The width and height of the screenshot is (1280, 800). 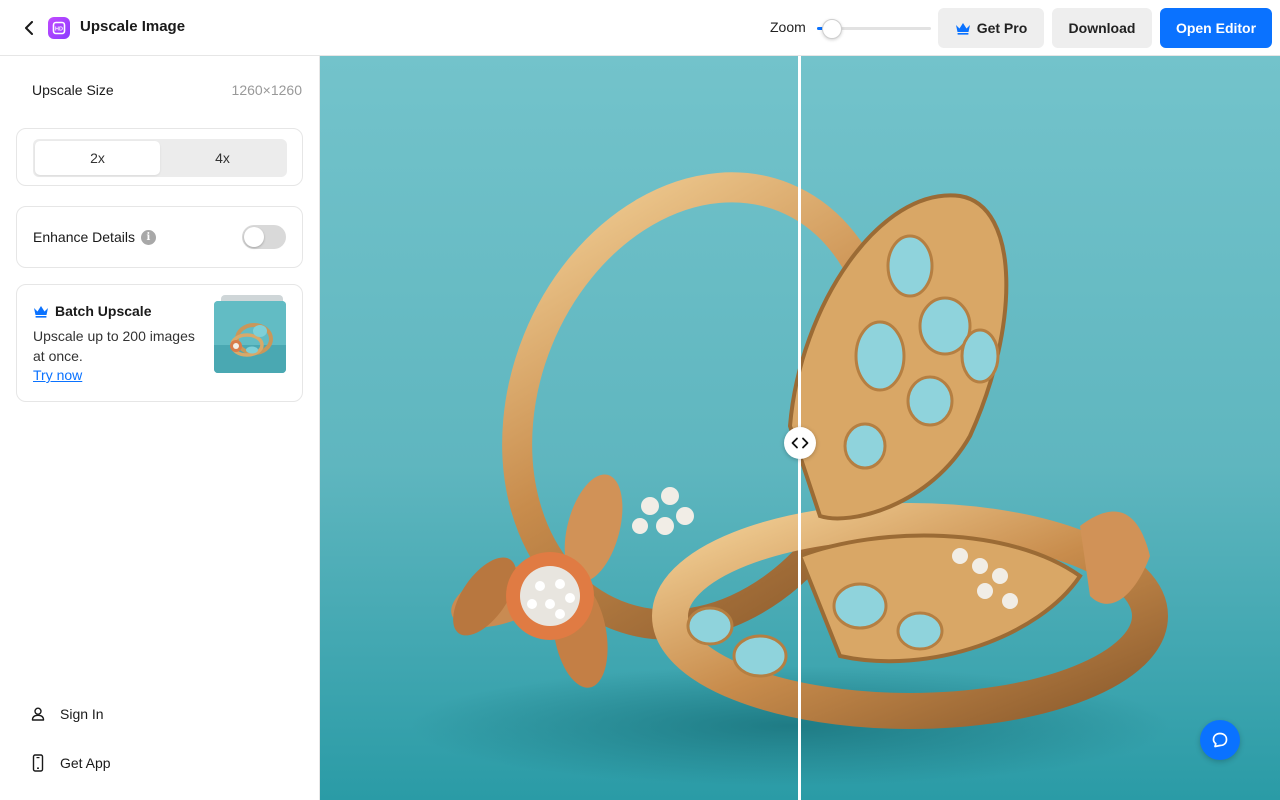 I want to click on compare-arrows-icon, so click(x=800, y=443).